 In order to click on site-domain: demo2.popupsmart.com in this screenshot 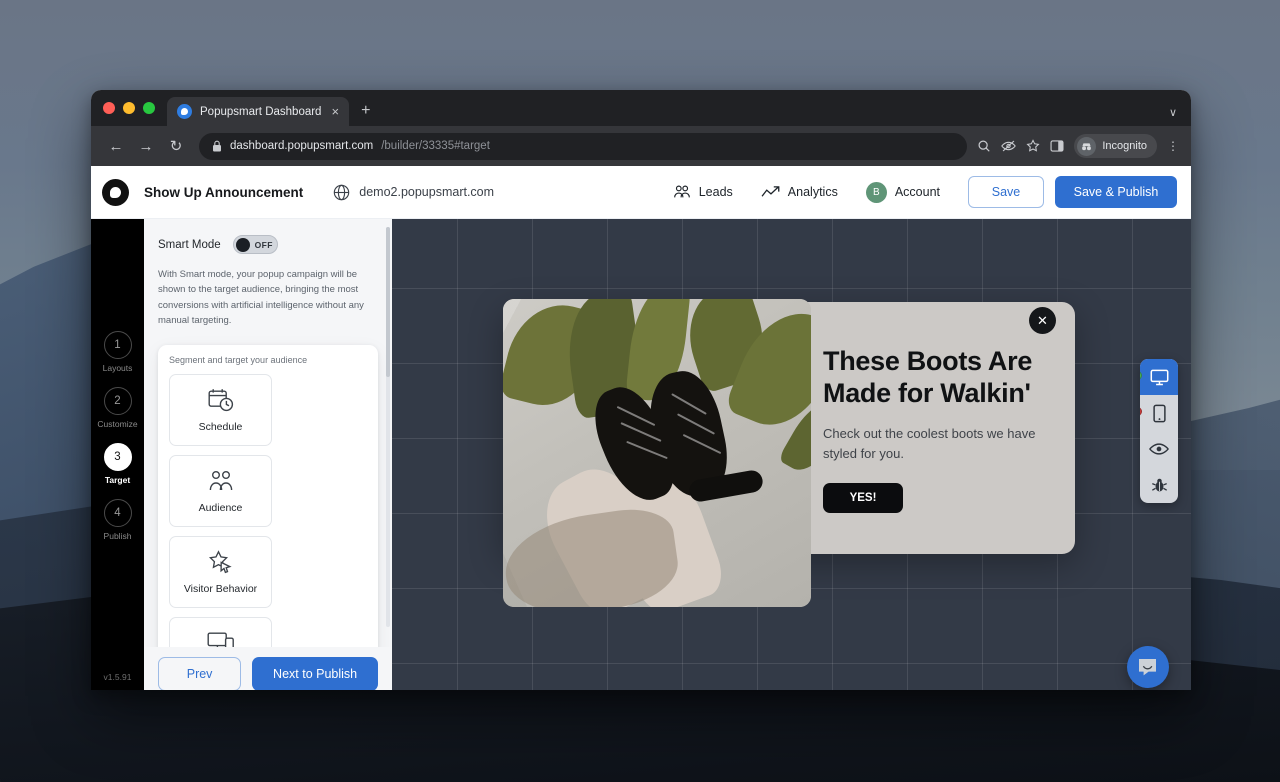, I will do `click(413, 192)`.